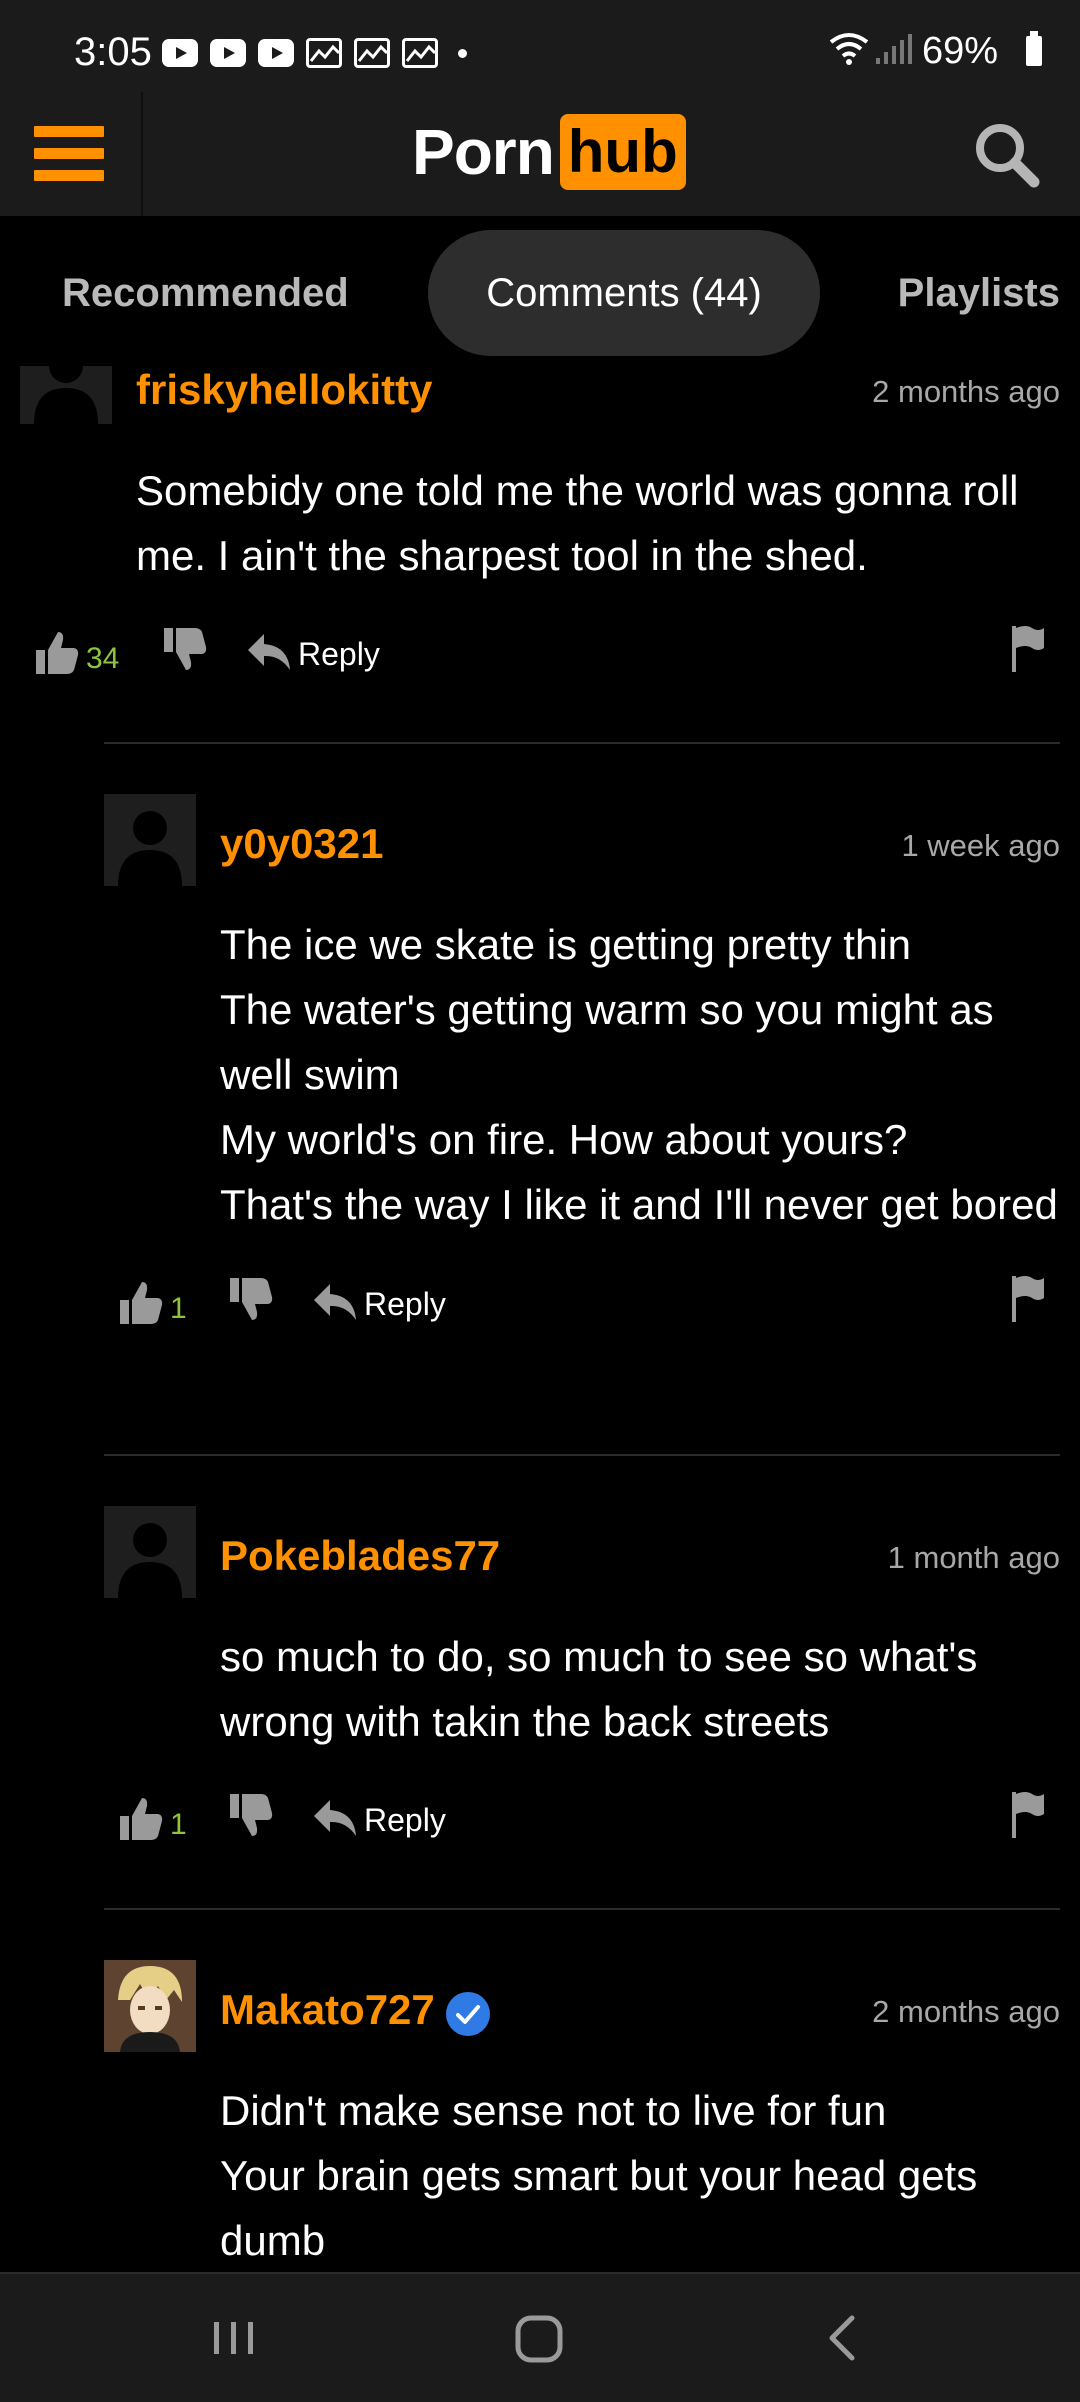  Describe the element at coordinates (1034, 48) in the screenshot. I see `battery-icon` at that location.